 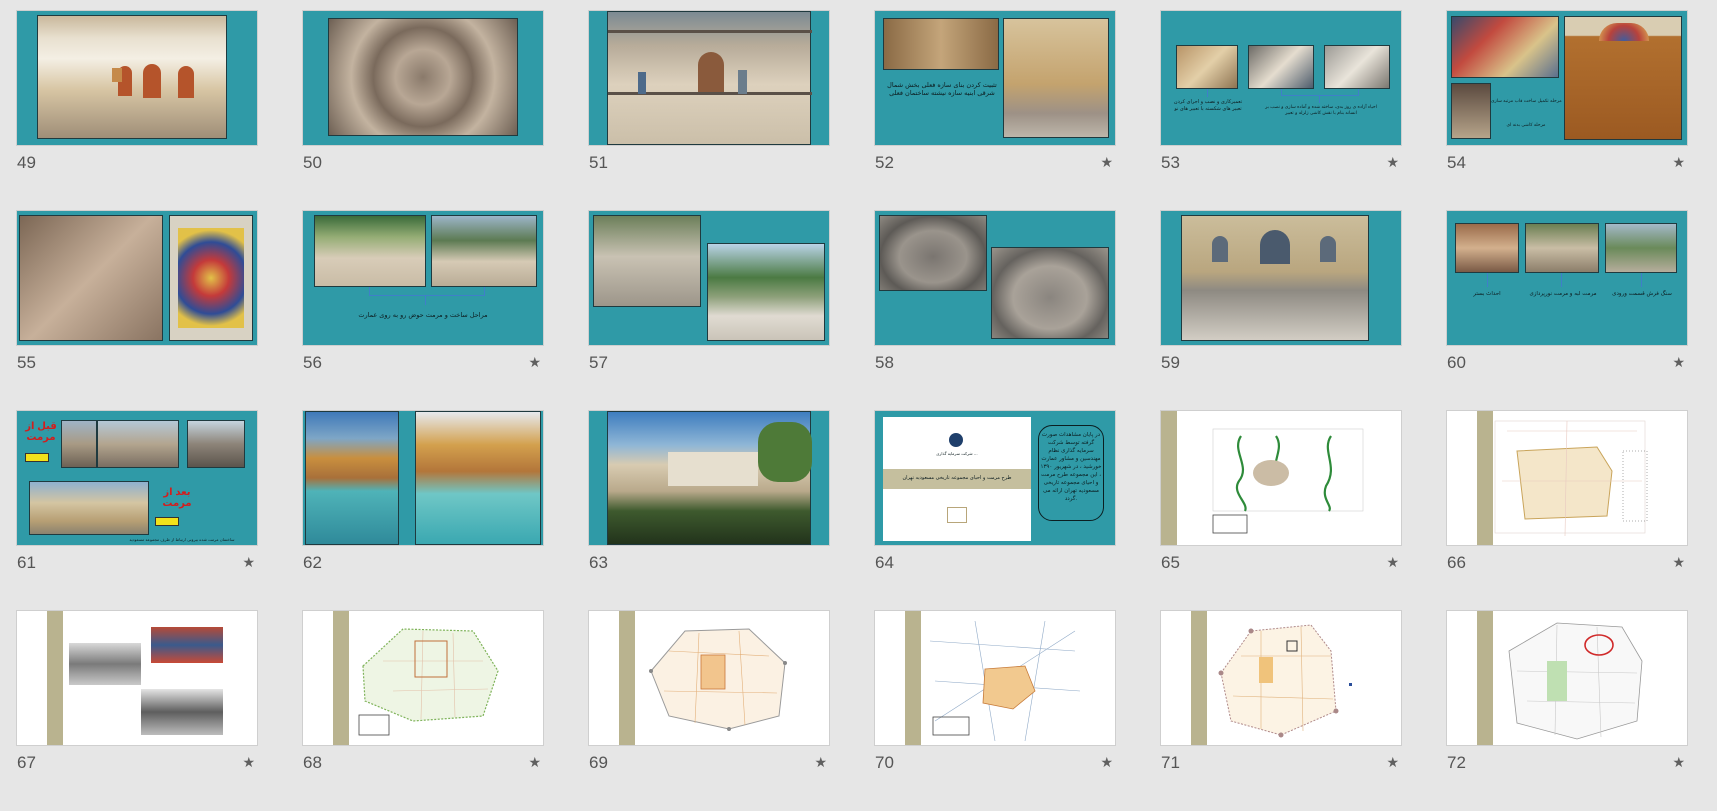 I want to click on slide-thumbnail: 67 ★, so click(x=137, y=711).